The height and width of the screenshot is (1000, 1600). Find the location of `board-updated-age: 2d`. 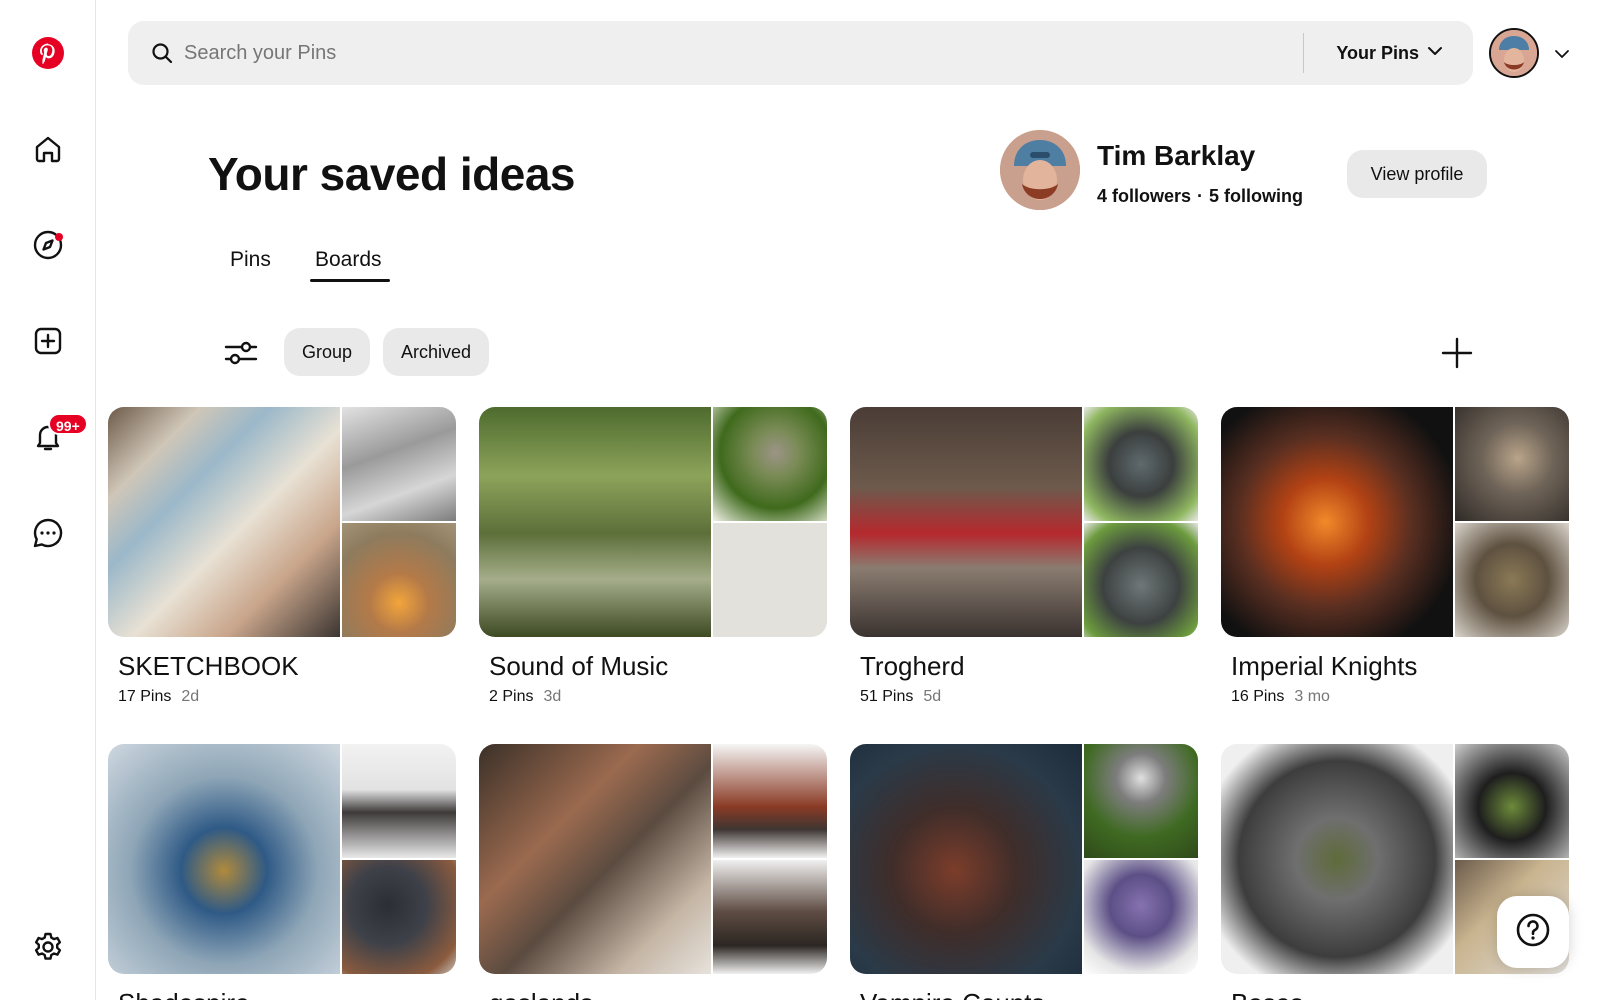

board-updated-age: 2d is located at coordinates (190, 696).